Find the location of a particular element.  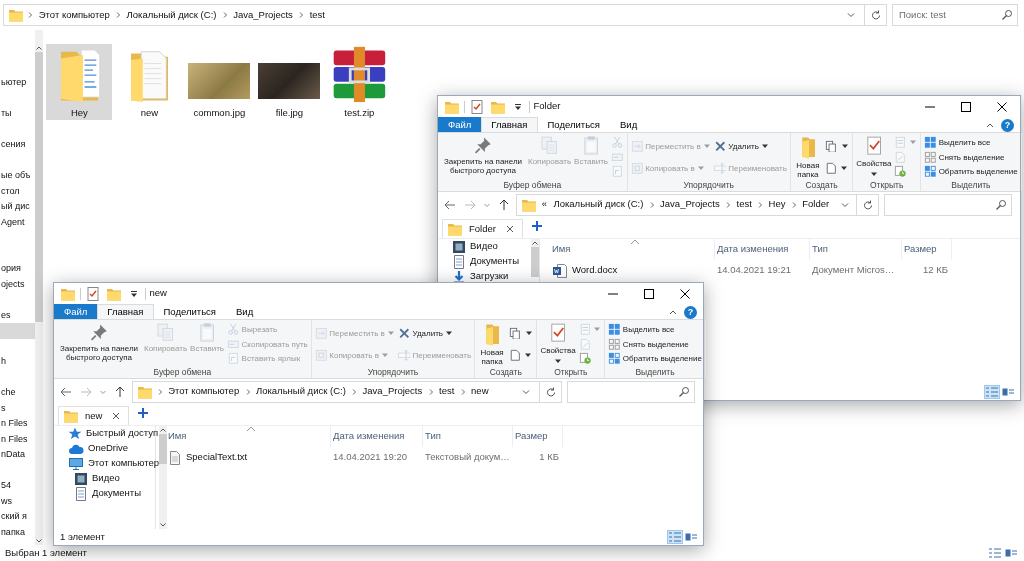

file-item: test.zip is located at coordinates (359, 82).